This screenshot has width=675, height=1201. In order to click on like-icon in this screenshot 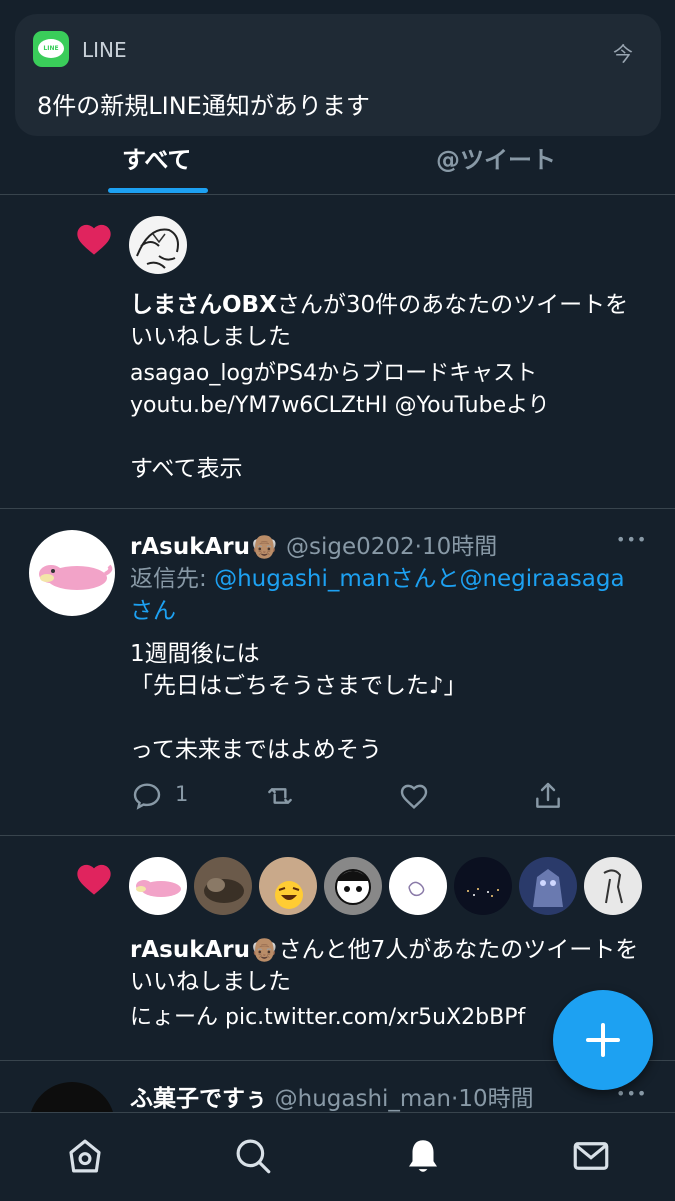, I will do `click(414, 796)`.